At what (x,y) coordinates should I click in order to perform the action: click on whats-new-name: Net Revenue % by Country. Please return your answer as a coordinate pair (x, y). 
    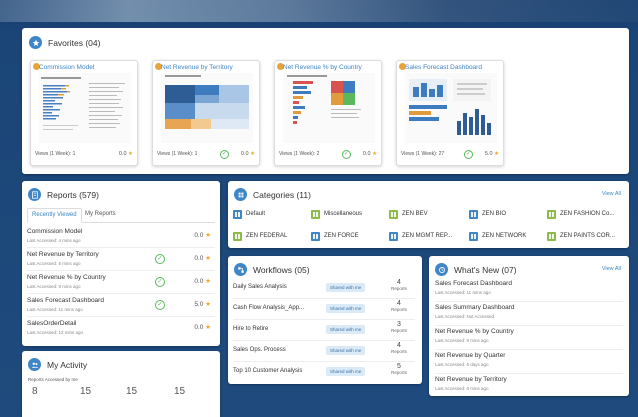
    Looking at the image, I should click on (474, 331).